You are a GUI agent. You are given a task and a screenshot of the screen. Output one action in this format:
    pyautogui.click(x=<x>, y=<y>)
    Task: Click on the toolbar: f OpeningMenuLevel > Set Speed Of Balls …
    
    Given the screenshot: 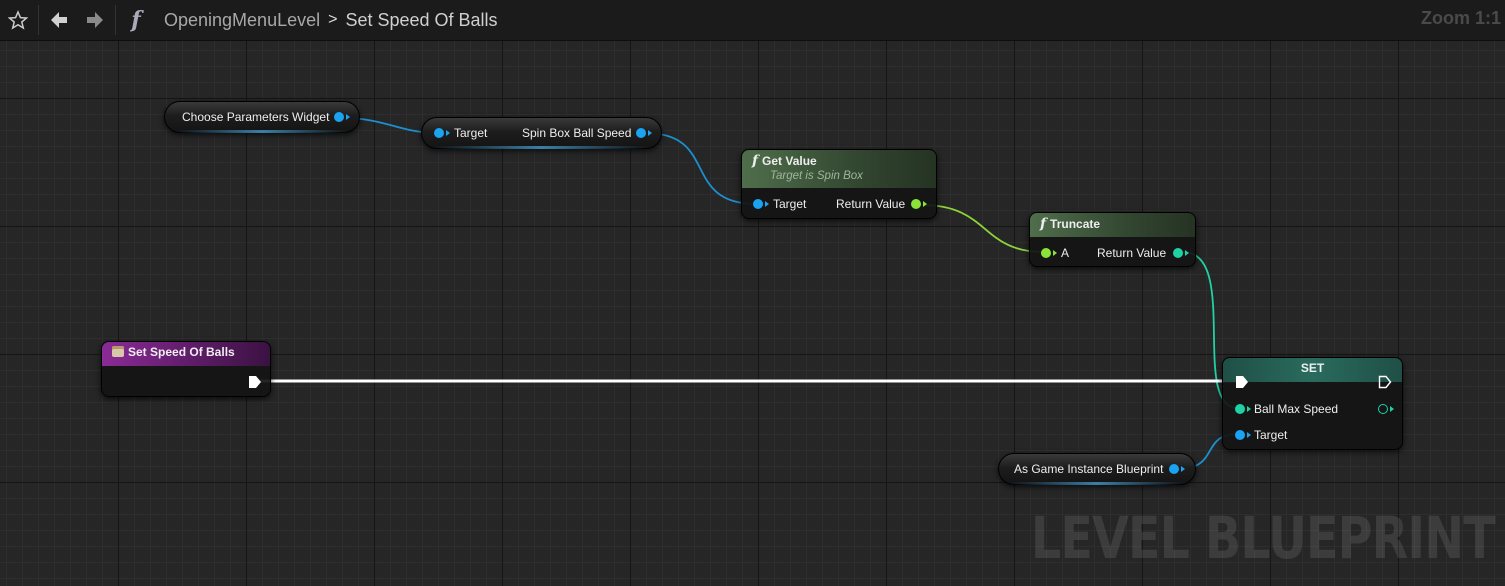 What is the action you would take?
    pyautogui.click(x=752, y=20)
    